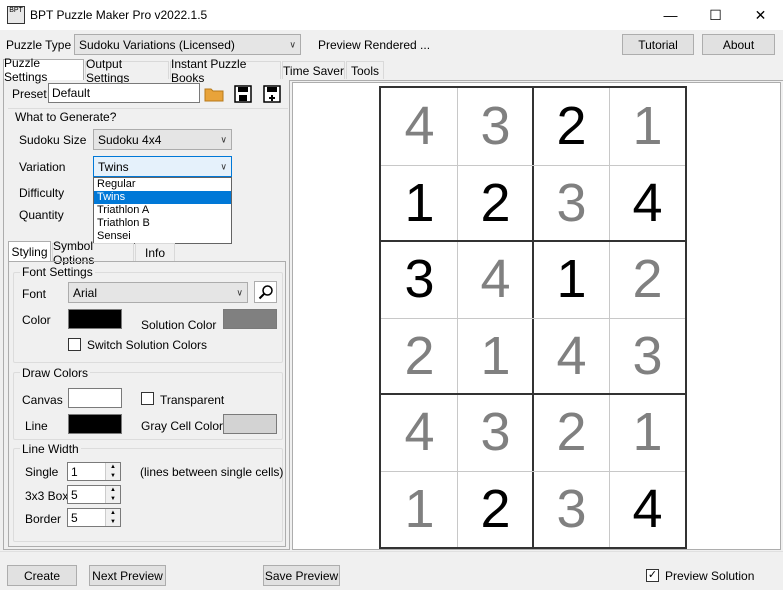 The height and width of the screenshot is (590, 783). What do you see at coordinates (119, 15) in the screenshot?
I see `window-title: BPT Puzzle Maker Pro v2022.1.5` at bounding box center [119, 15].